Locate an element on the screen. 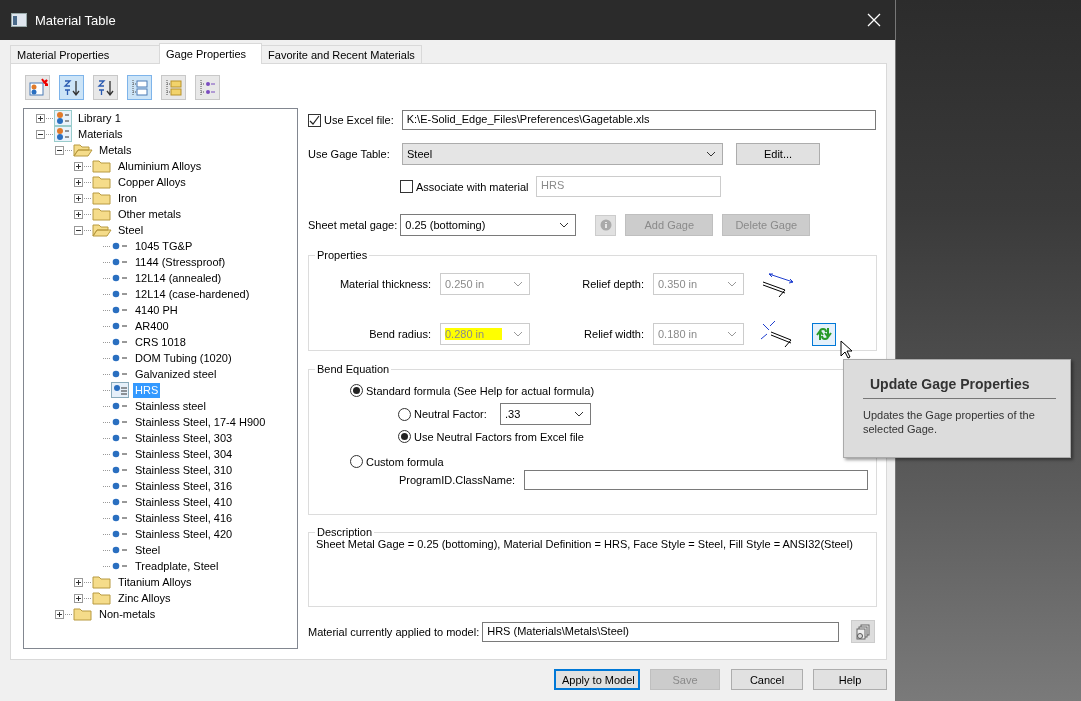 This screenshot has height=701, width=1081. dialog-button: Cancel is located at coordinates (767, 679).